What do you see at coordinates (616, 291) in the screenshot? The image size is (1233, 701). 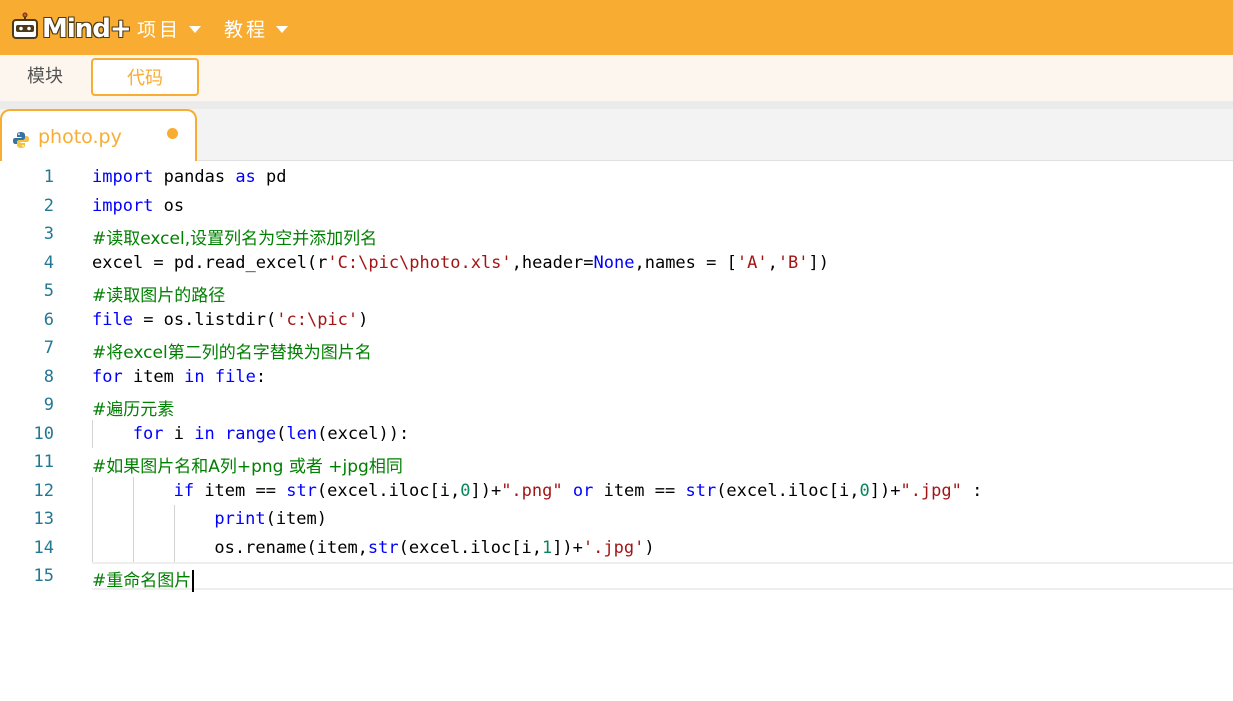 I see `code-line: 5 #读取图片的路径` at bounding box center [616, 291].